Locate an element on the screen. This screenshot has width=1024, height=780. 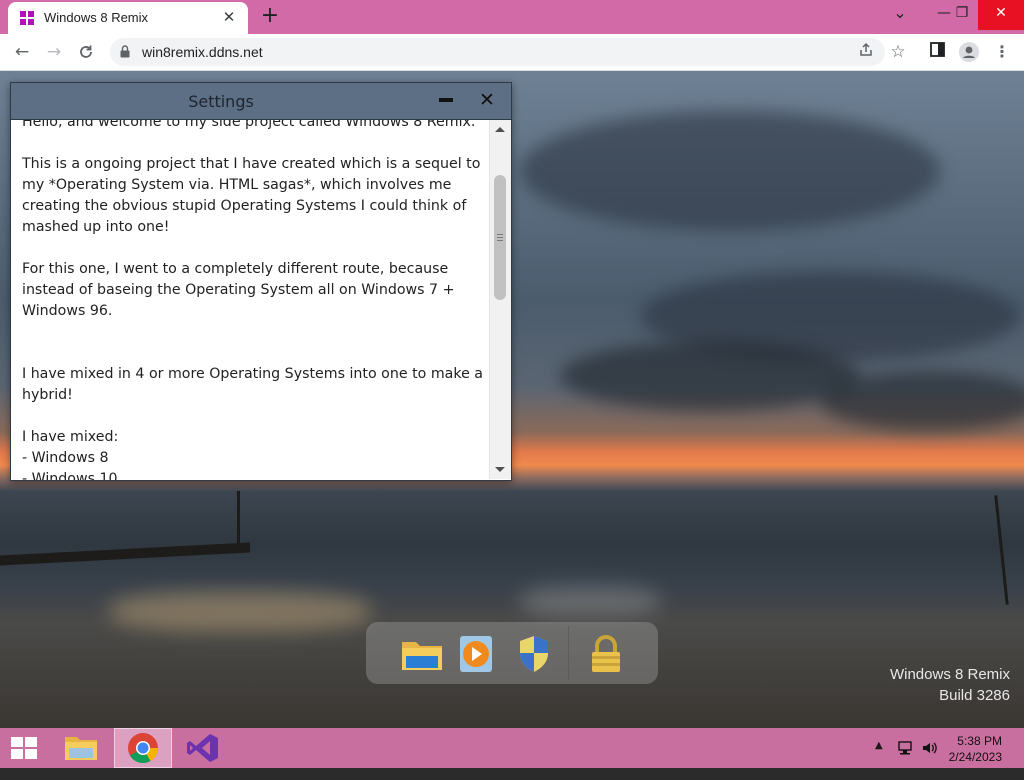
profile-avatar-icon is located at coordinates (969, 52).